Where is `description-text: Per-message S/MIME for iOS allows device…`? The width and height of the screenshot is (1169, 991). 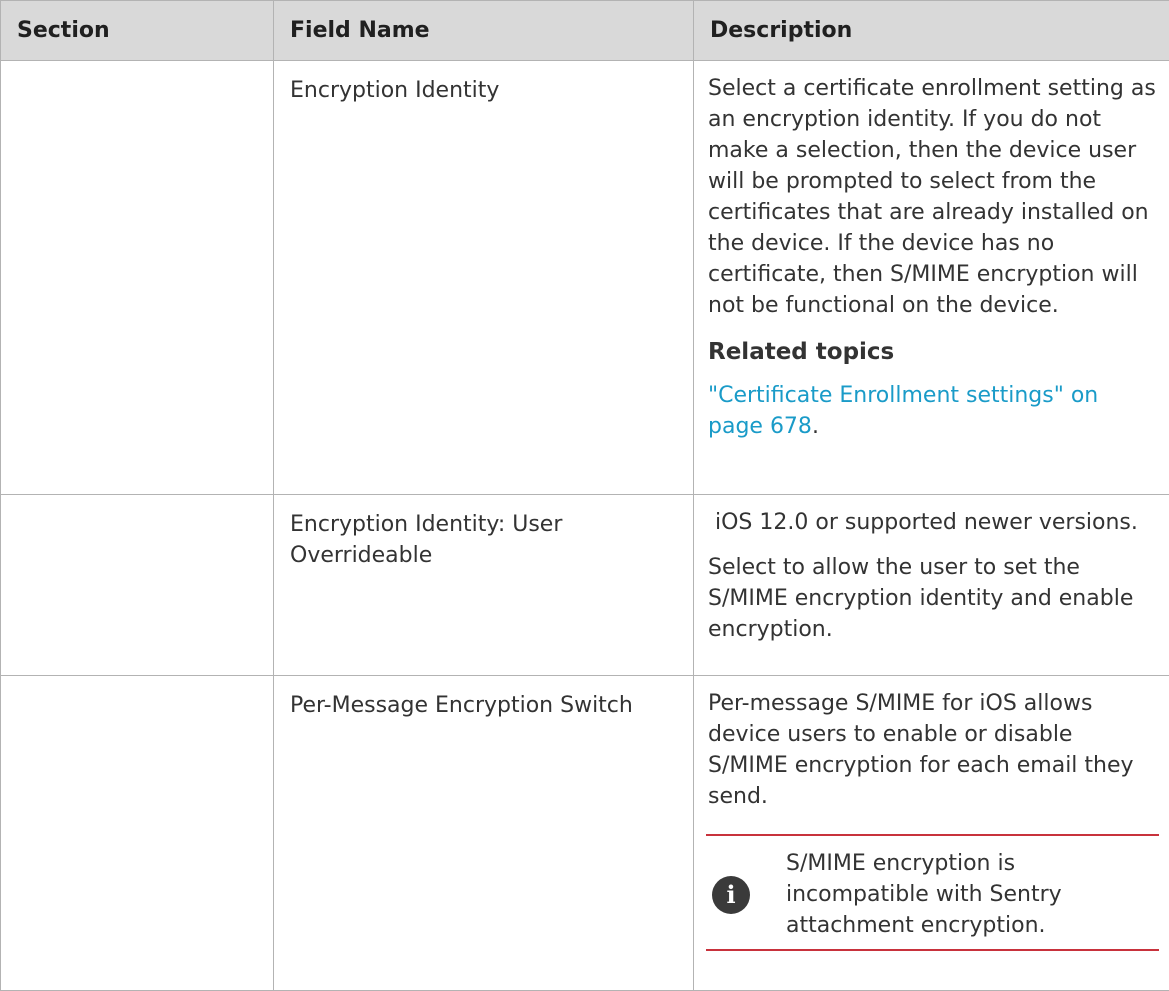 description-text: Per-message S/MIME for iOS allows device… is located at coordinates (921, 750).